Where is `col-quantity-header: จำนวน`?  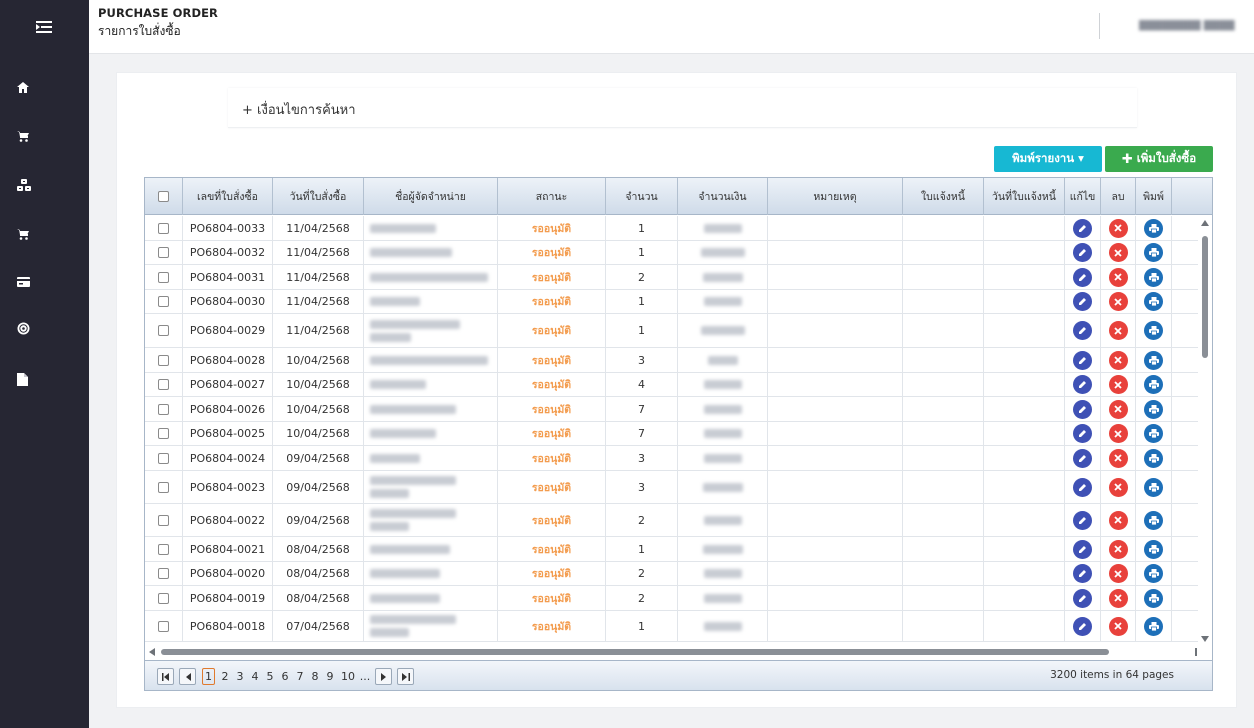
col-quantity-header: จำนวน is located at coordinates (642, 196).